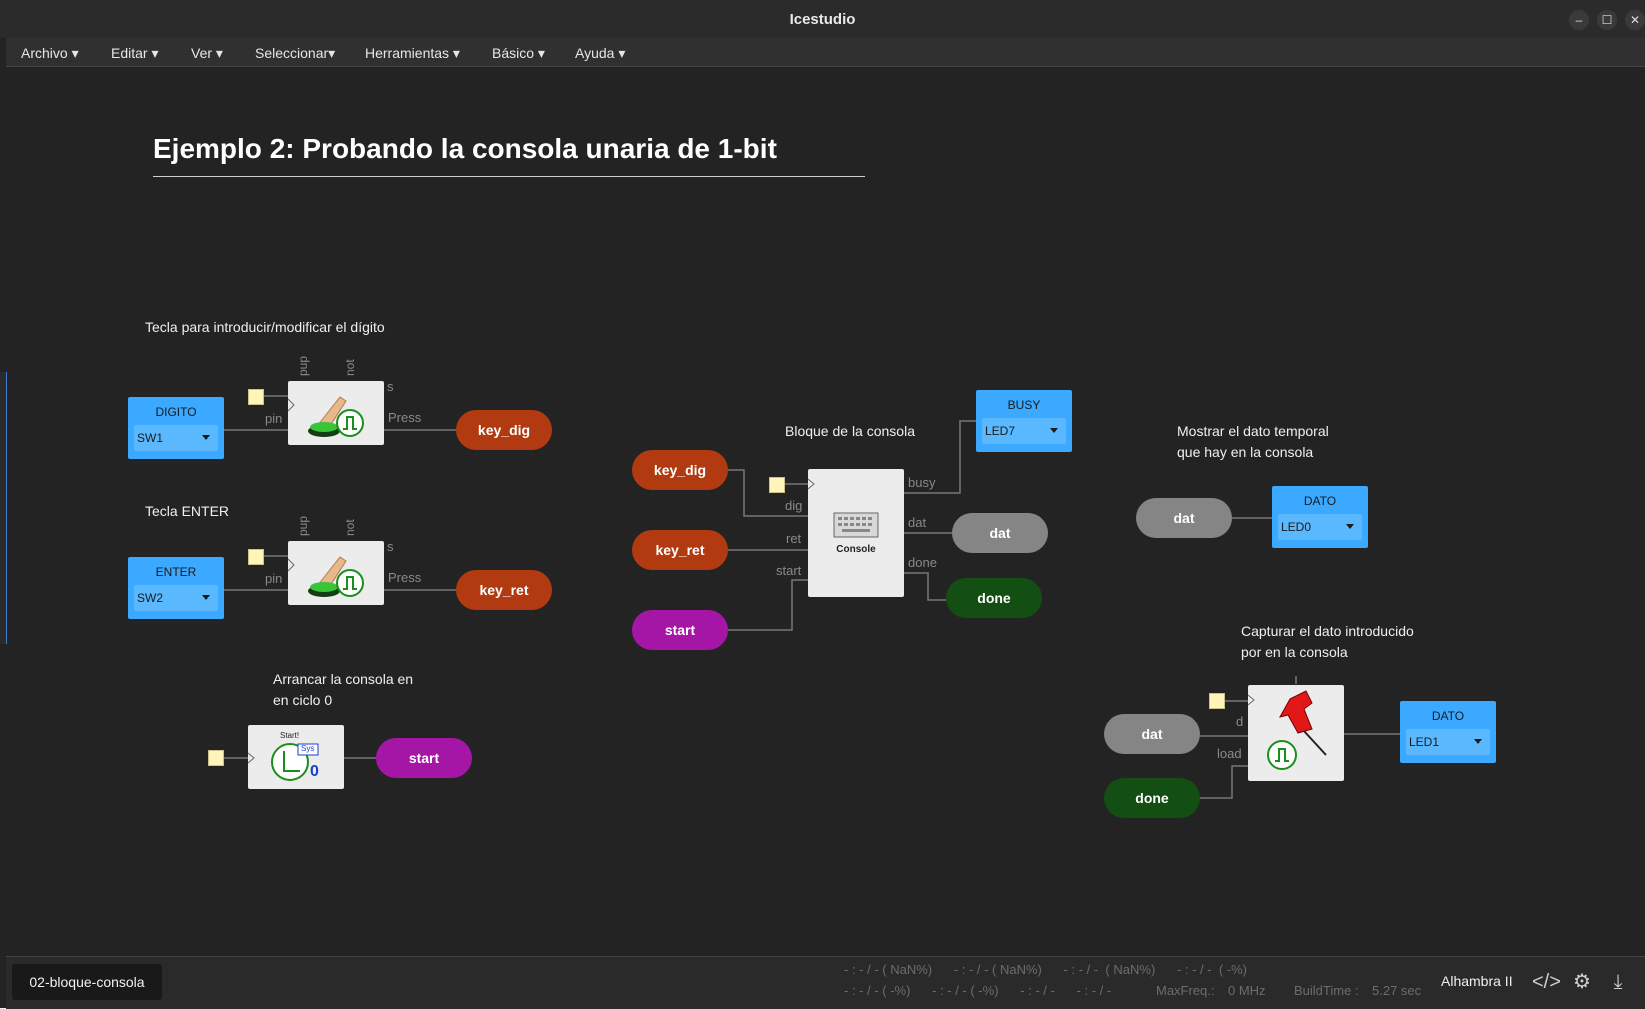  Describe the element at coordinates (680, 630) in the screenshot. I see `label-start-in: start` at that location.